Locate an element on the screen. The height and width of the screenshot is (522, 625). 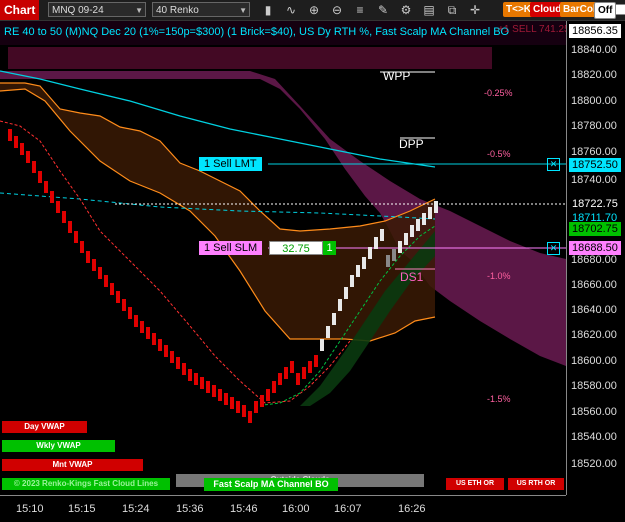
pct-label-m05: -0.5% is located at coordinates (499, 154).